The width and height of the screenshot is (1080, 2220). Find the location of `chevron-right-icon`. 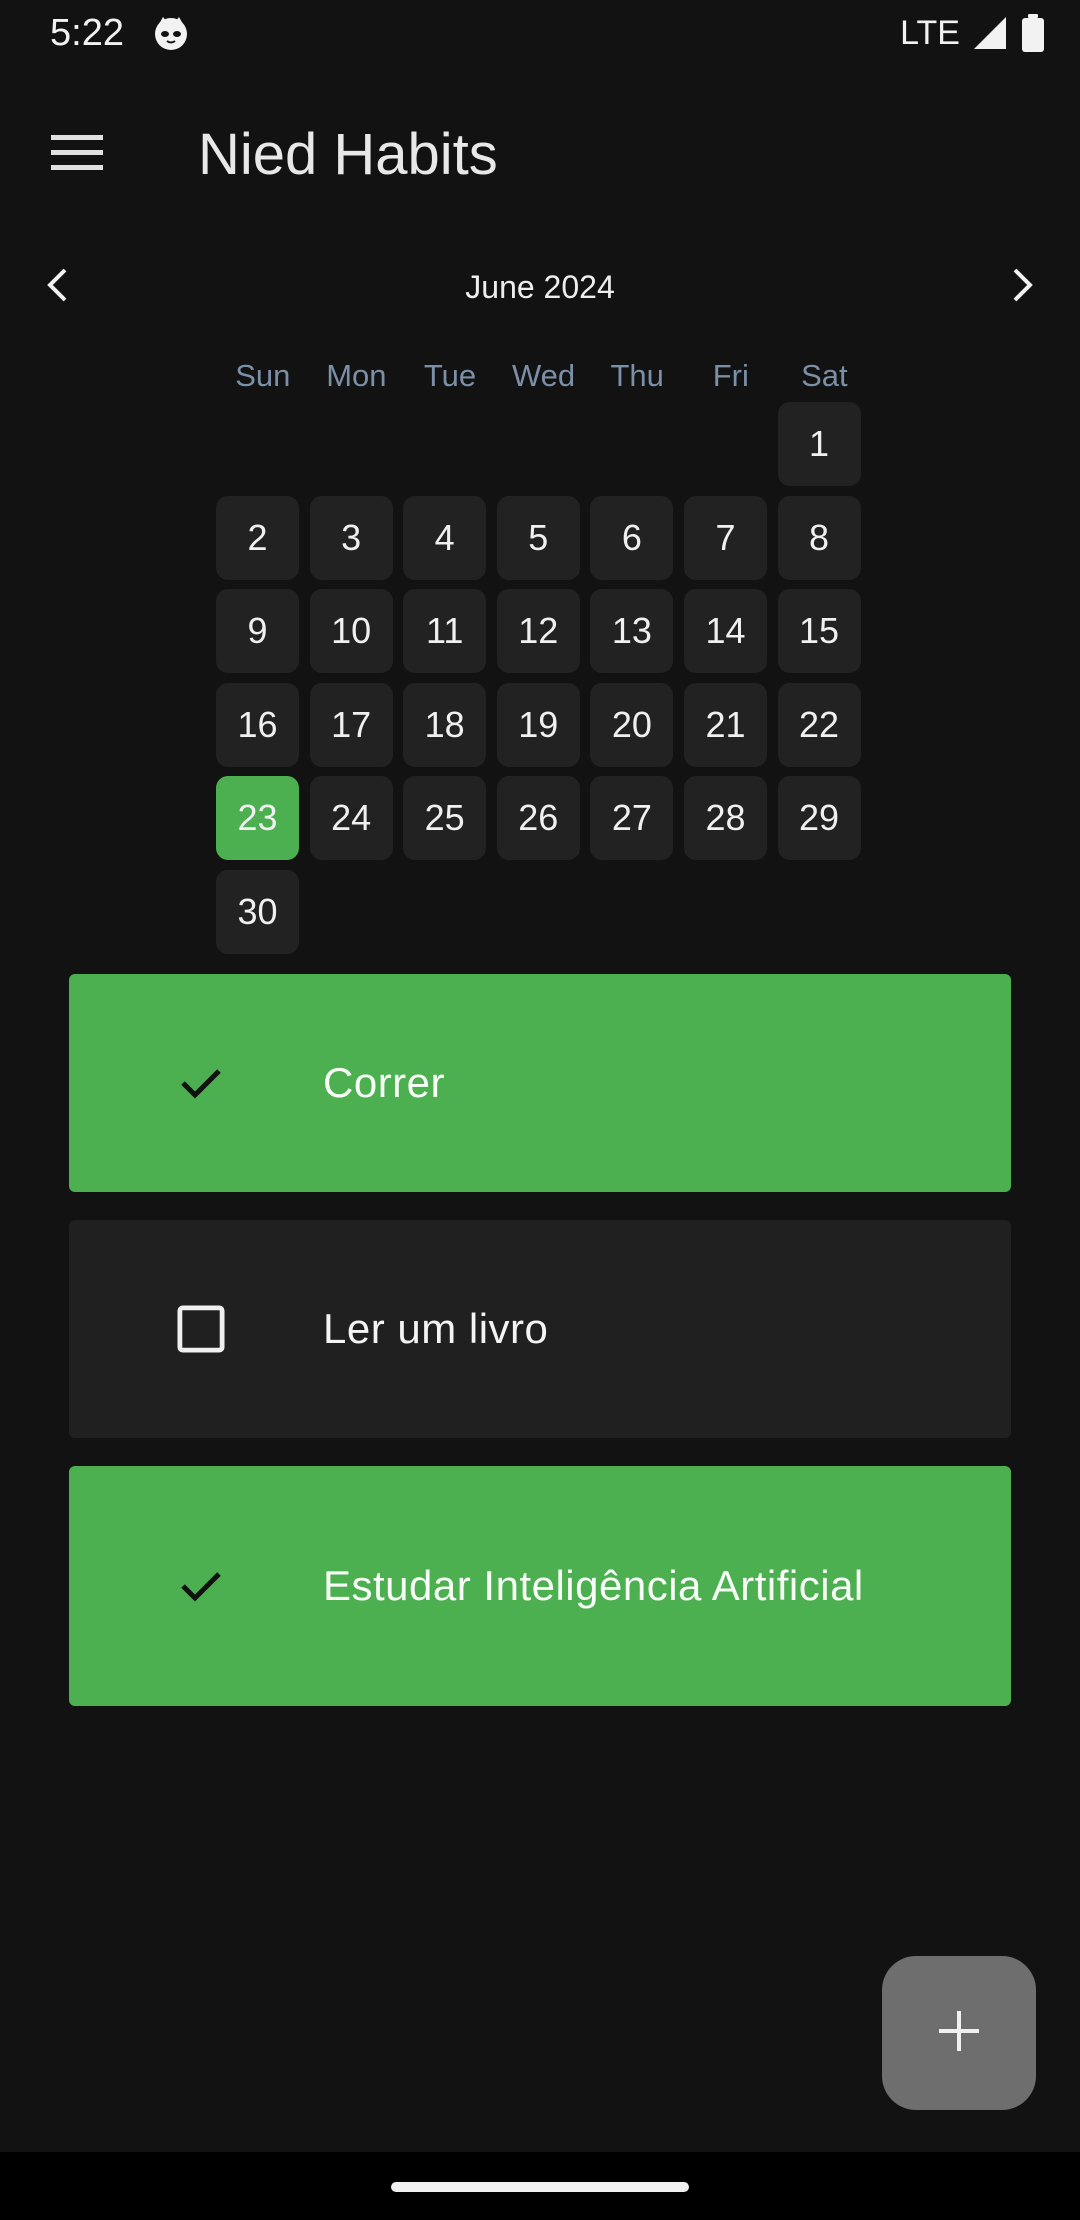

chevron-right-icon is located at coordinates (1023, 287).